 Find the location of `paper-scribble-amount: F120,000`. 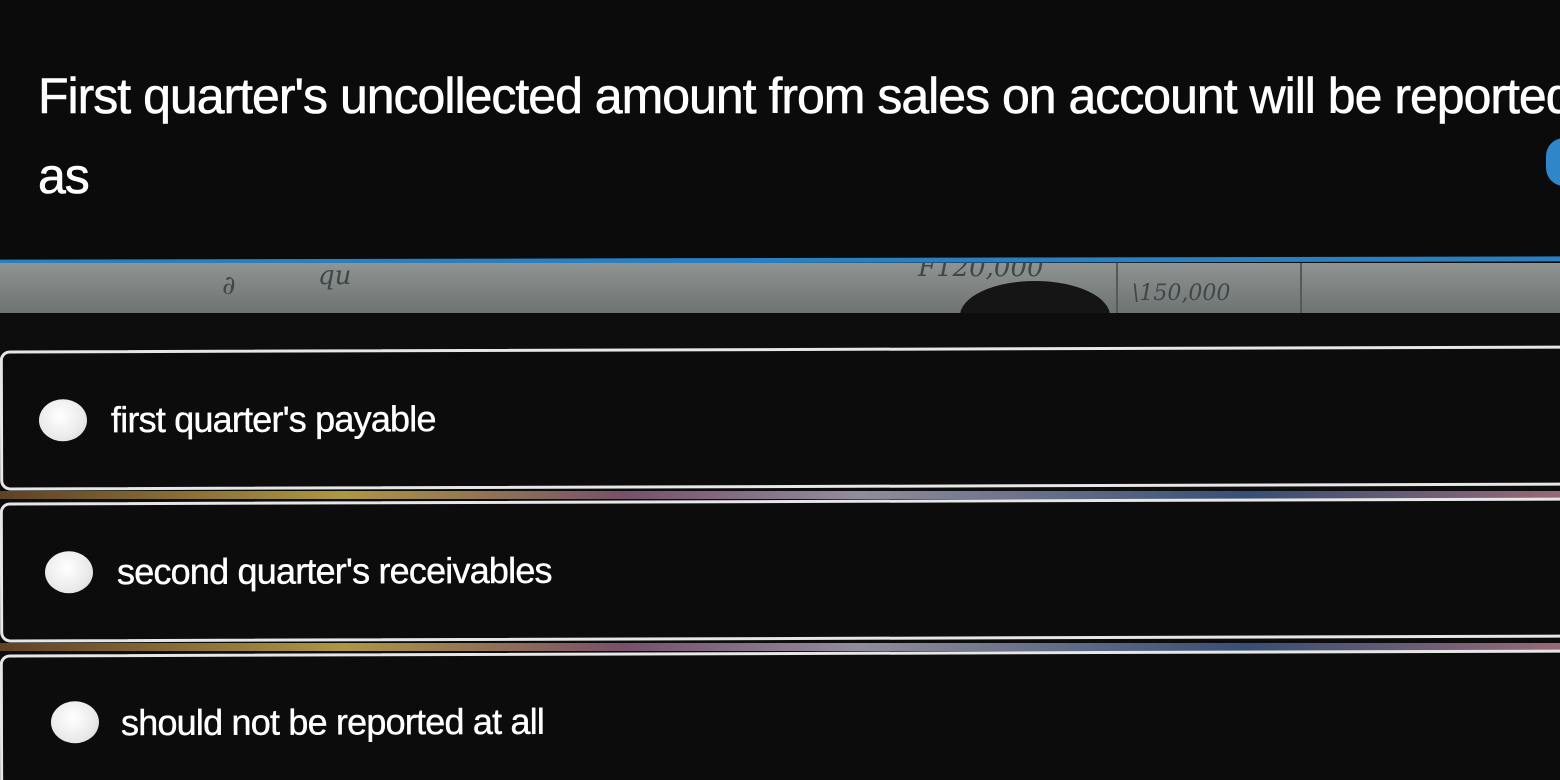

paper-scribble-amount: F120,000 is located at coordinates (981, 273).